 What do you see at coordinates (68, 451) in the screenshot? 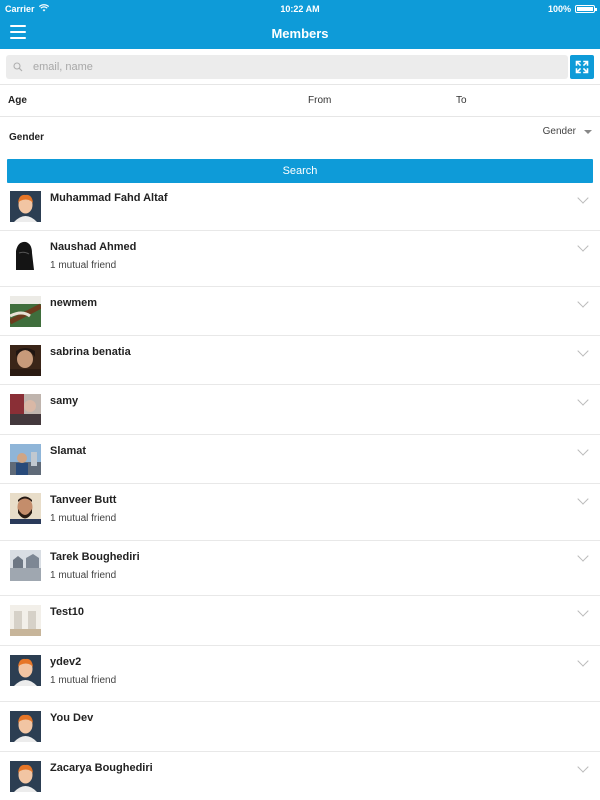
I see `member-name: Slamat` at bounding box center [68, 451].